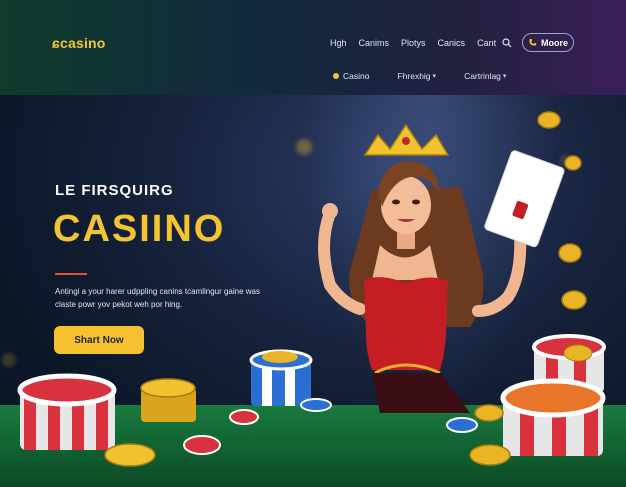 The height and width of the screenshot is (487, 626). Describe the element at coordinates (281, 377) in the screenshot. I see `blue-chip-stack-icon` at that location.